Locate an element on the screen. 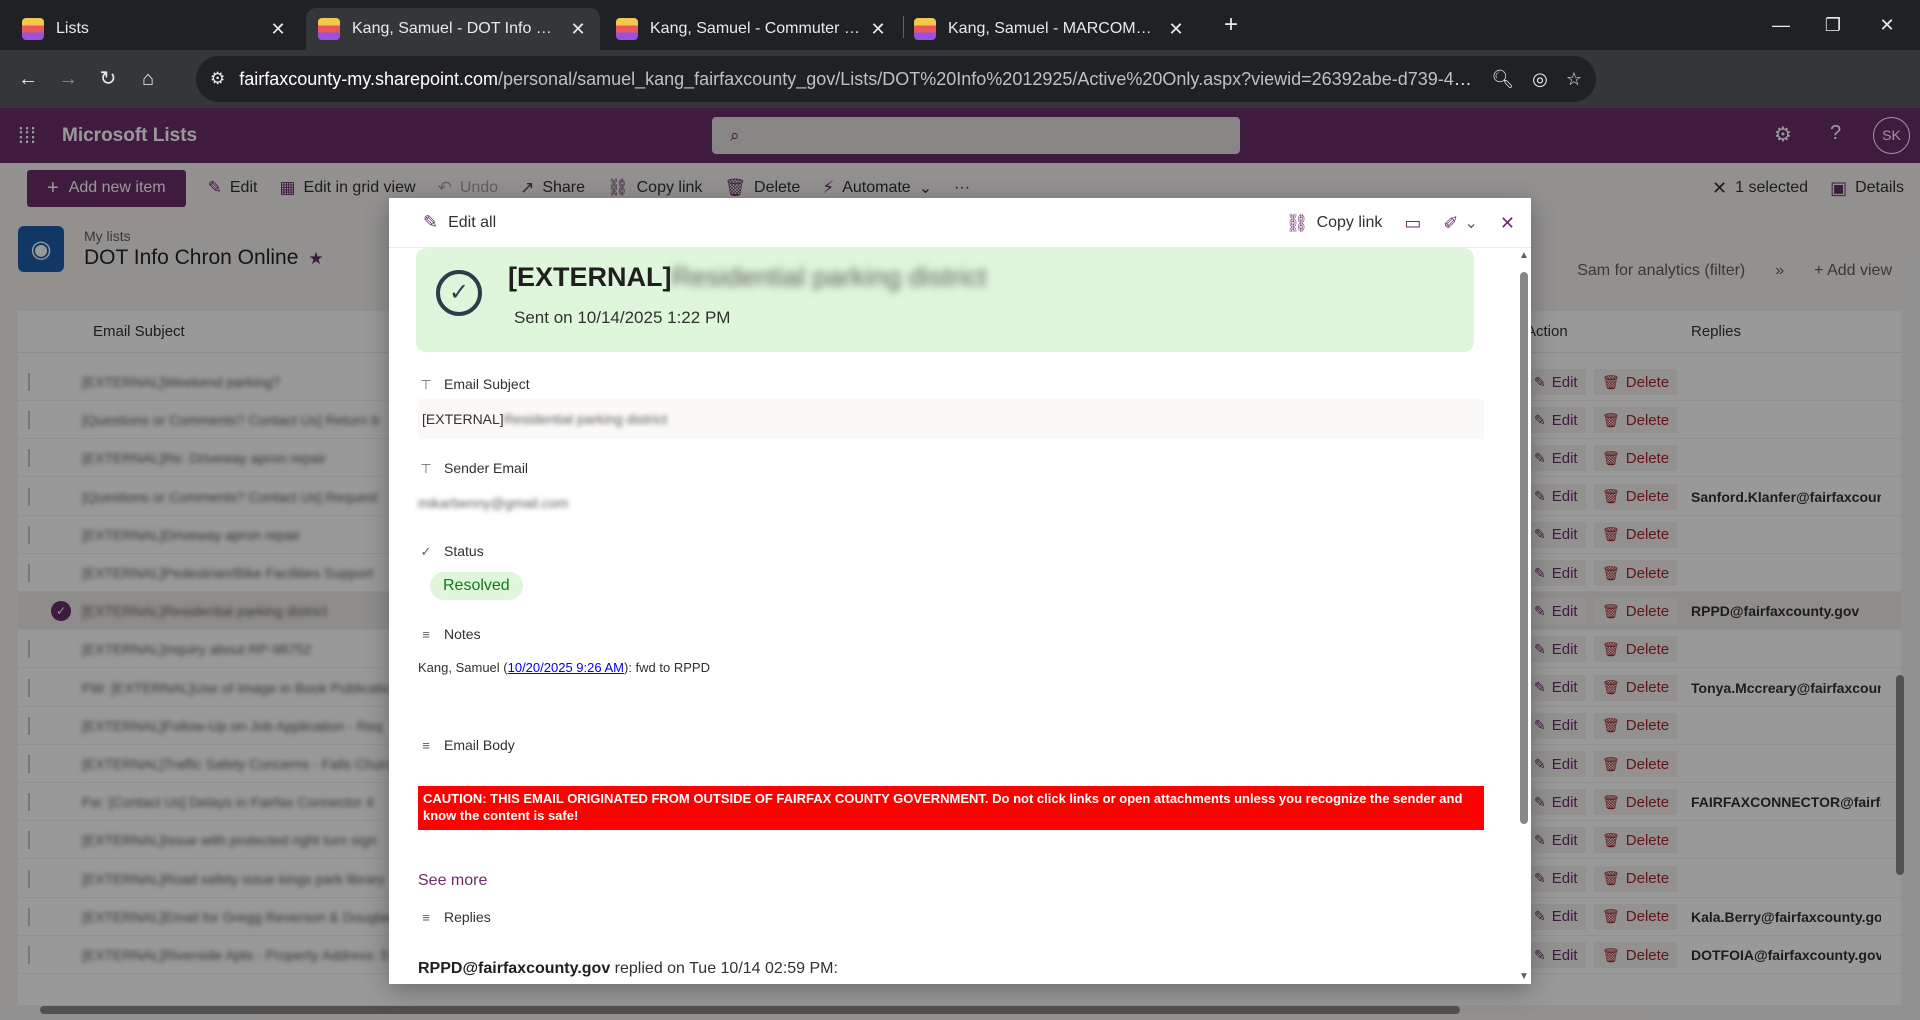  browser-tab-dot-info: Kang, Samuel - DOT Info Chron ✕ is located at coordinates (453, 29).